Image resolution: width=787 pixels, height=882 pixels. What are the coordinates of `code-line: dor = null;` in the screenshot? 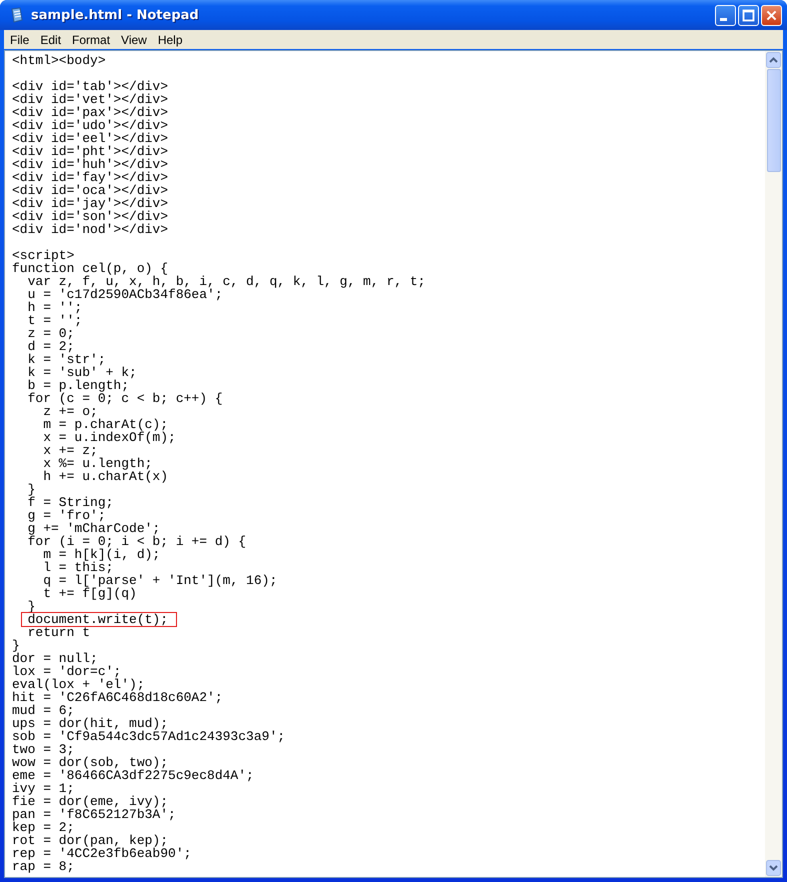 It's located at (55, 658).